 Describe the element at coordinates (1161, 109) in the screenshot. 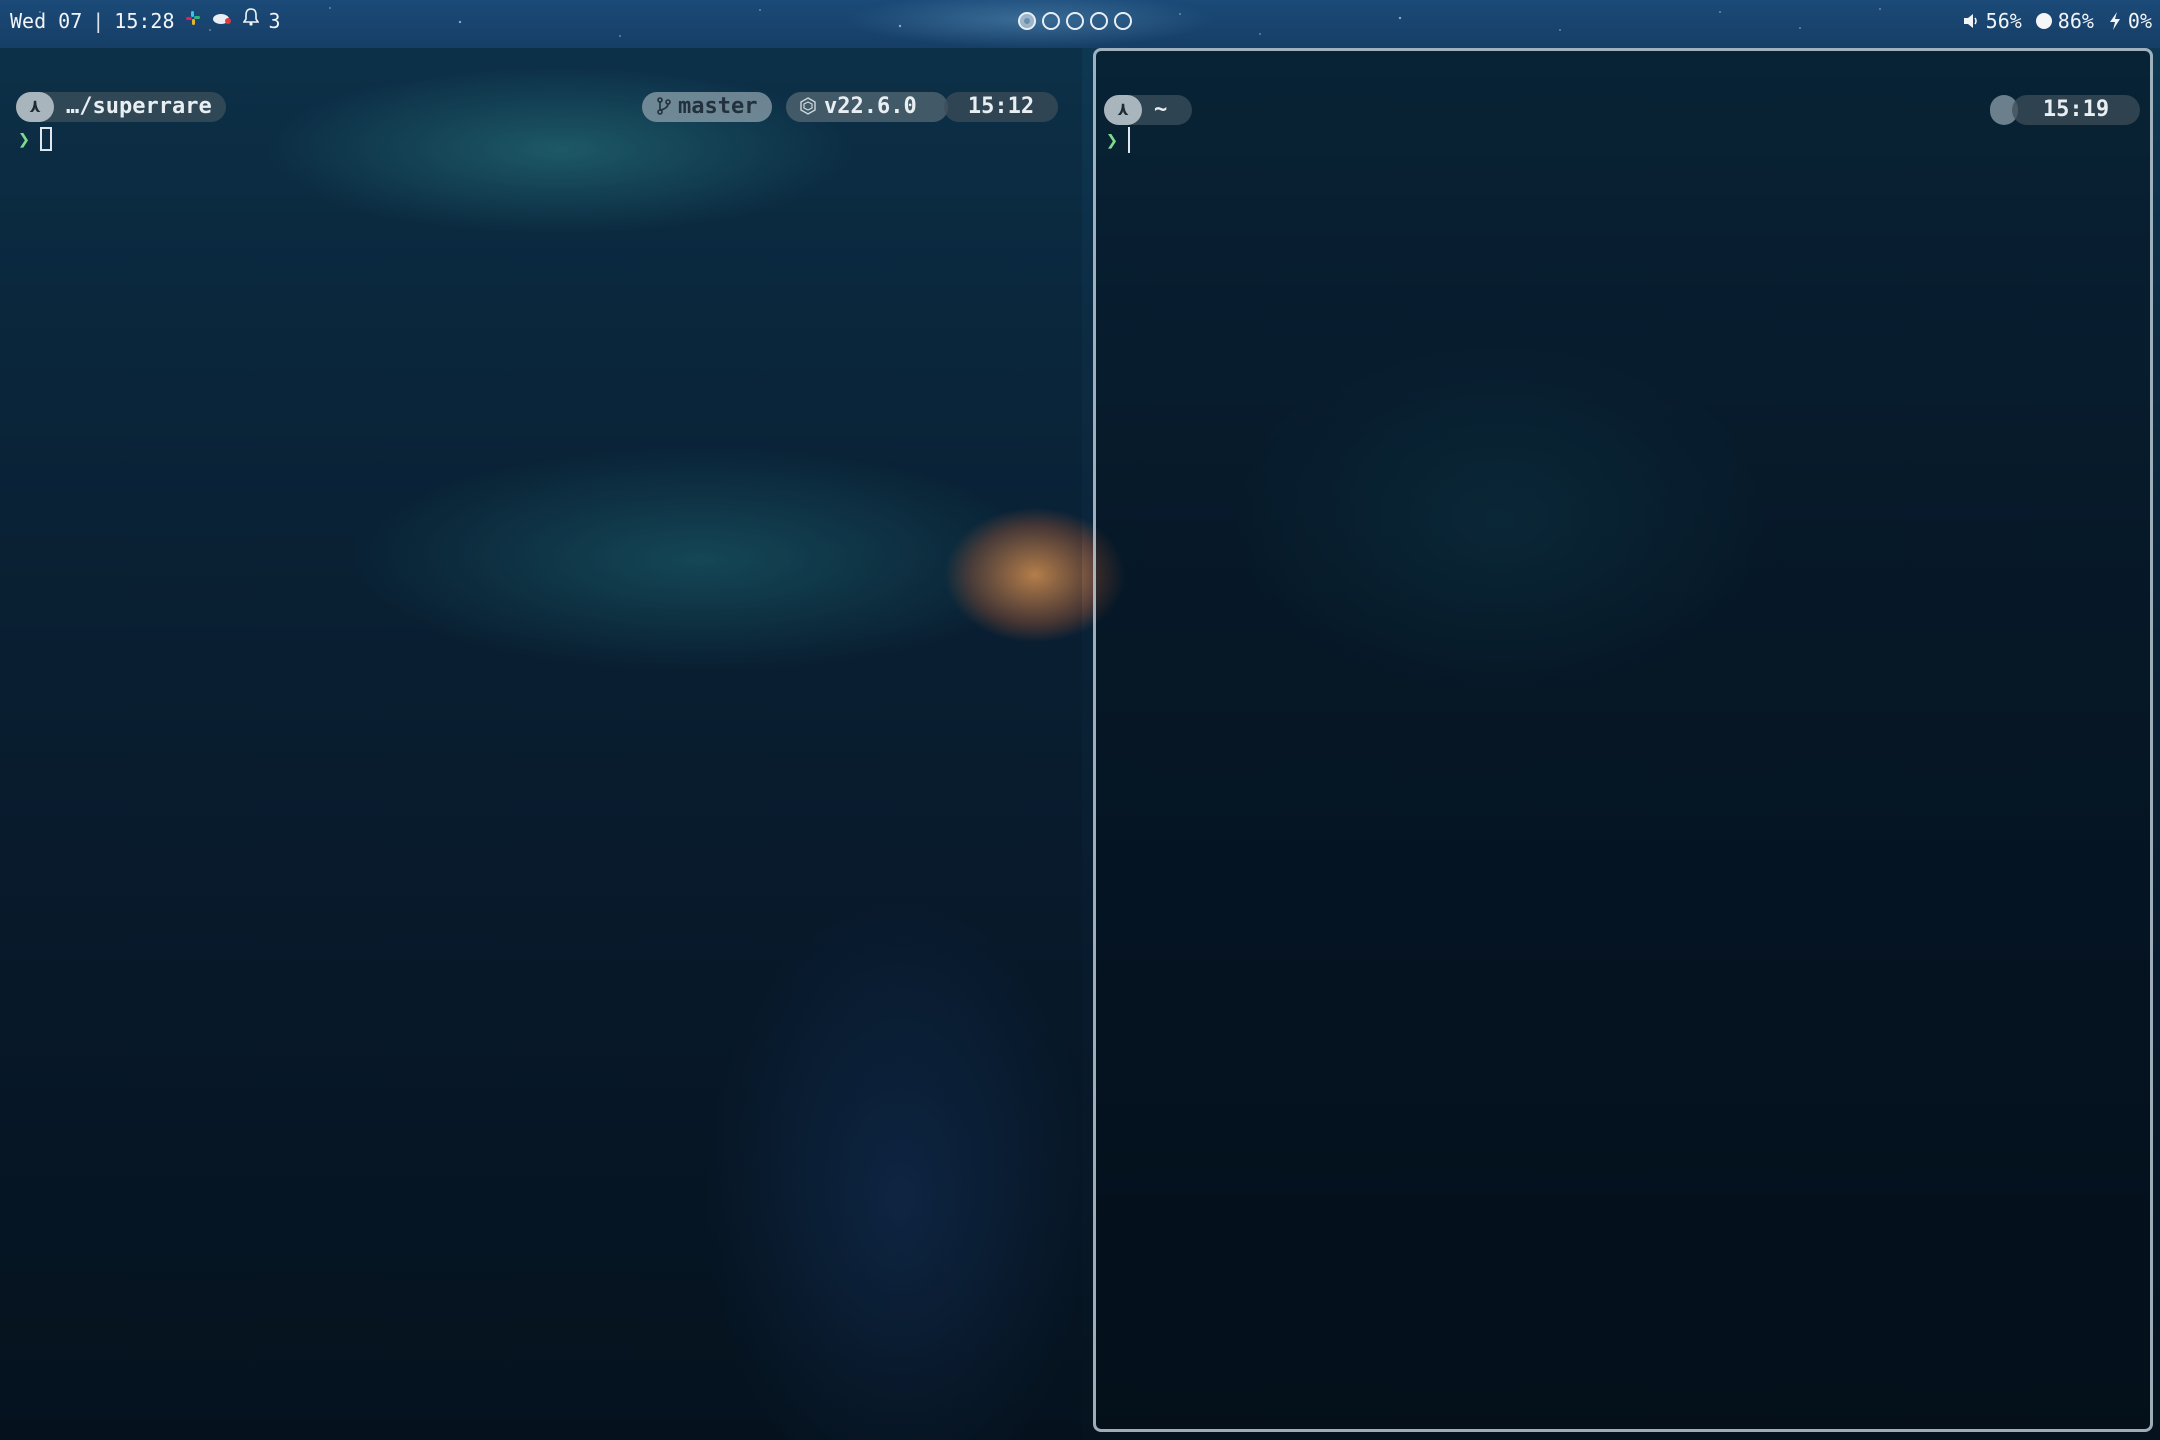

I see `directory-path: ~` at that location.